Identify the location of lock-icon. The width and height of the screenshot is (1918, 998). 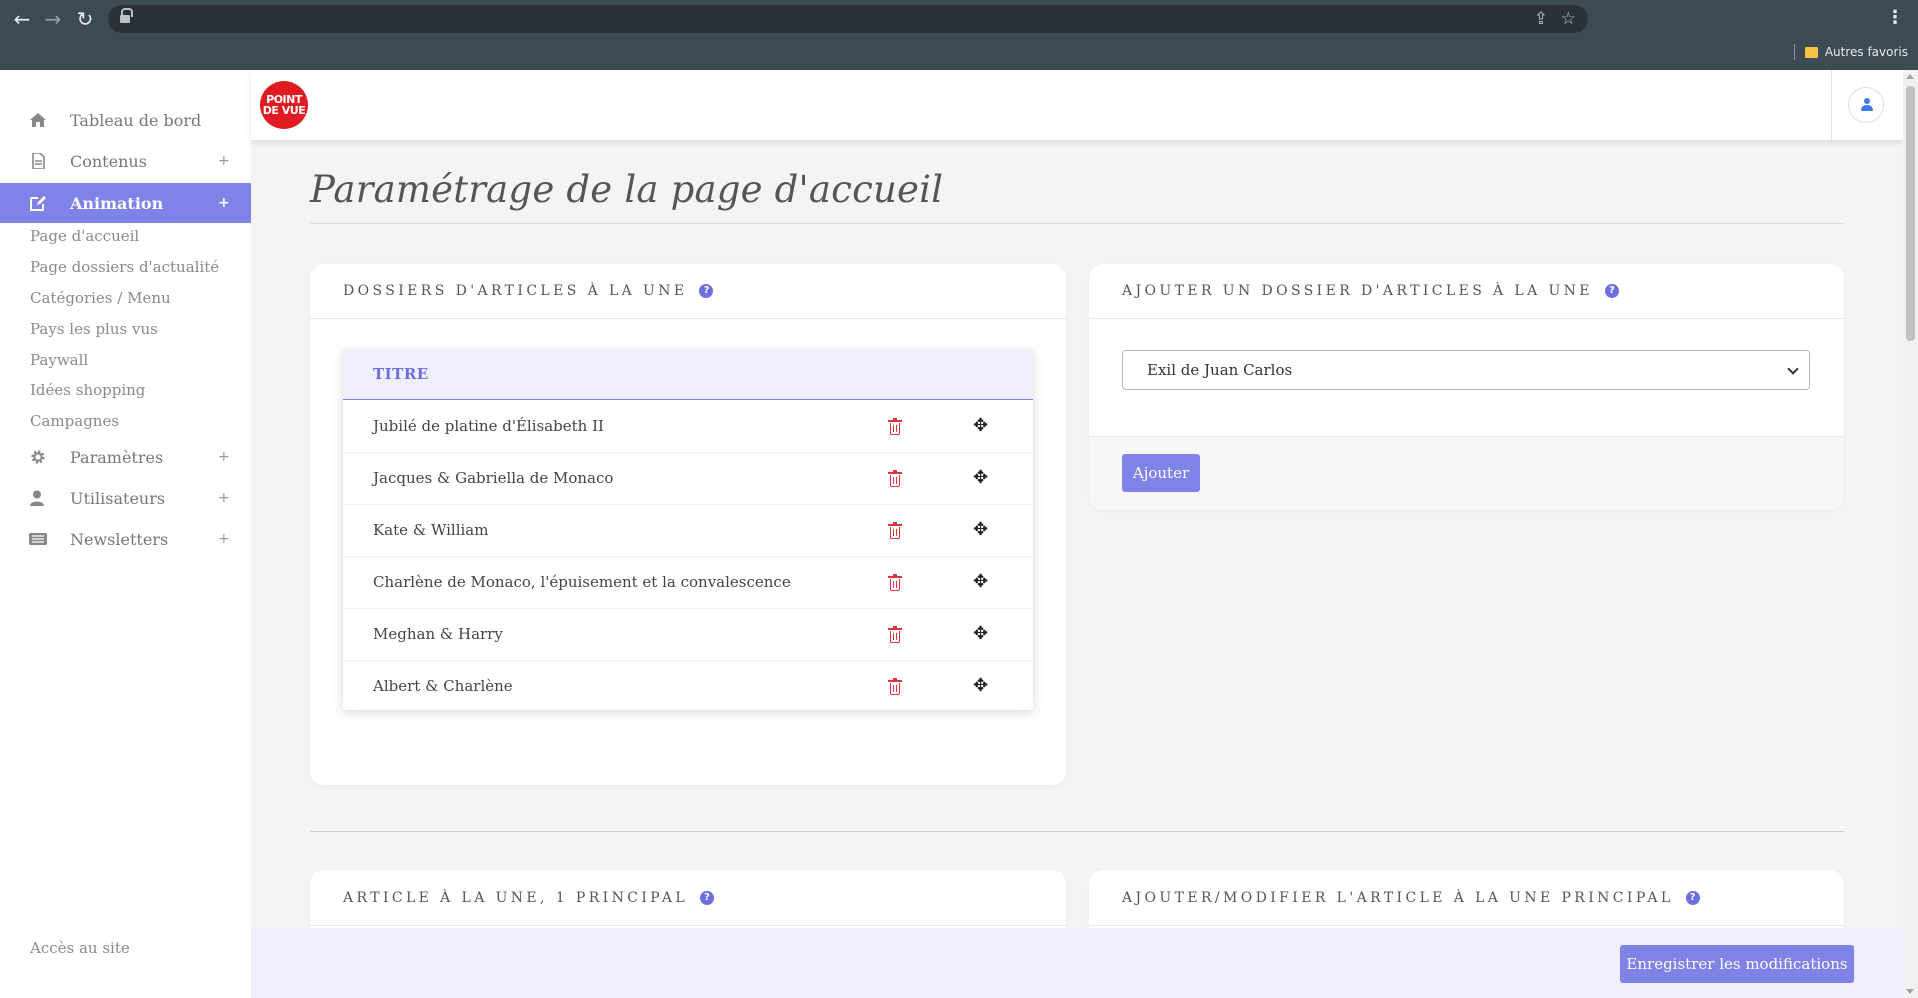
(126, 16).